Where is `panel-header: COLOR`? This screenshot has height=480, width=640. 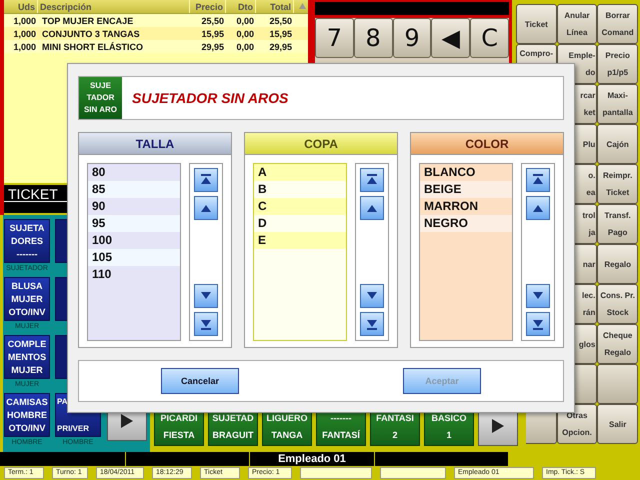 panel-header: COLOR is located at coordinates (487, 144).